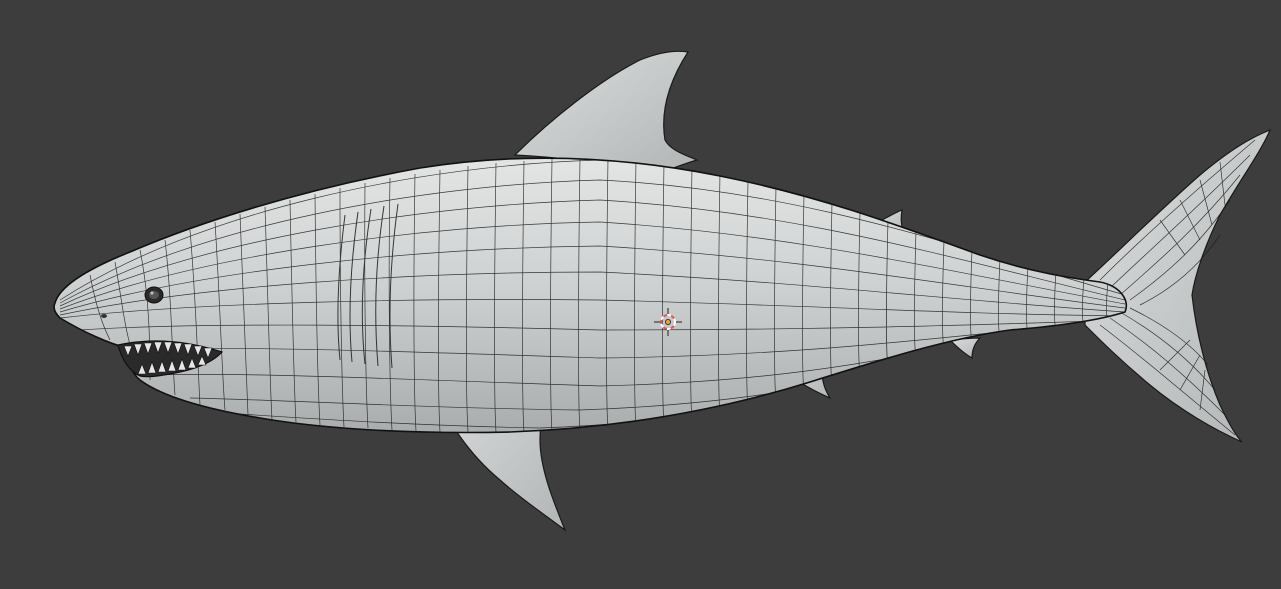 The width and height of the screenshot is (1281, 589). I want to click on object-origin-icon, so click(668, 321).